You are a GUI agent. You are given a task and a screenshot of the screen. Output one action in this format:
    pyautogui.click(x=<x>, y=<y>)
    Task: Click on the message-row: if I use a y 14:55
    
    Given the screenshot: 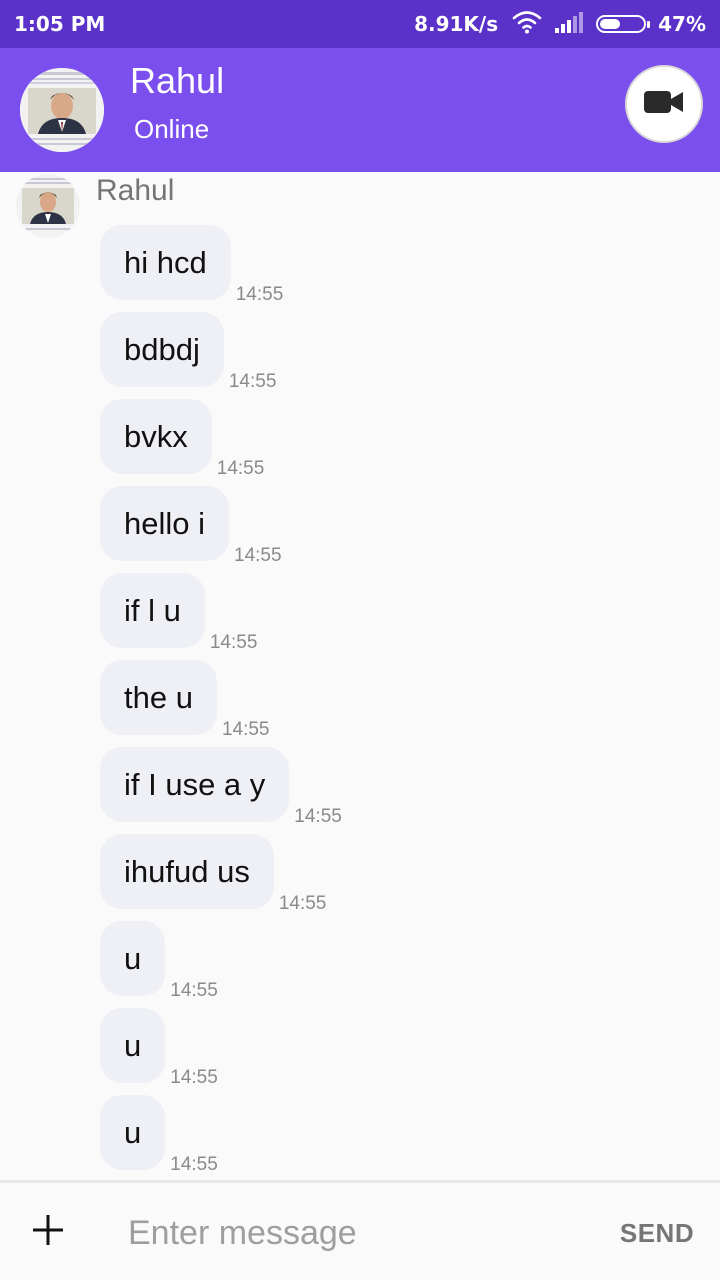 What is the action you would take?
    pyautogui.click(x=400, y=787)
    